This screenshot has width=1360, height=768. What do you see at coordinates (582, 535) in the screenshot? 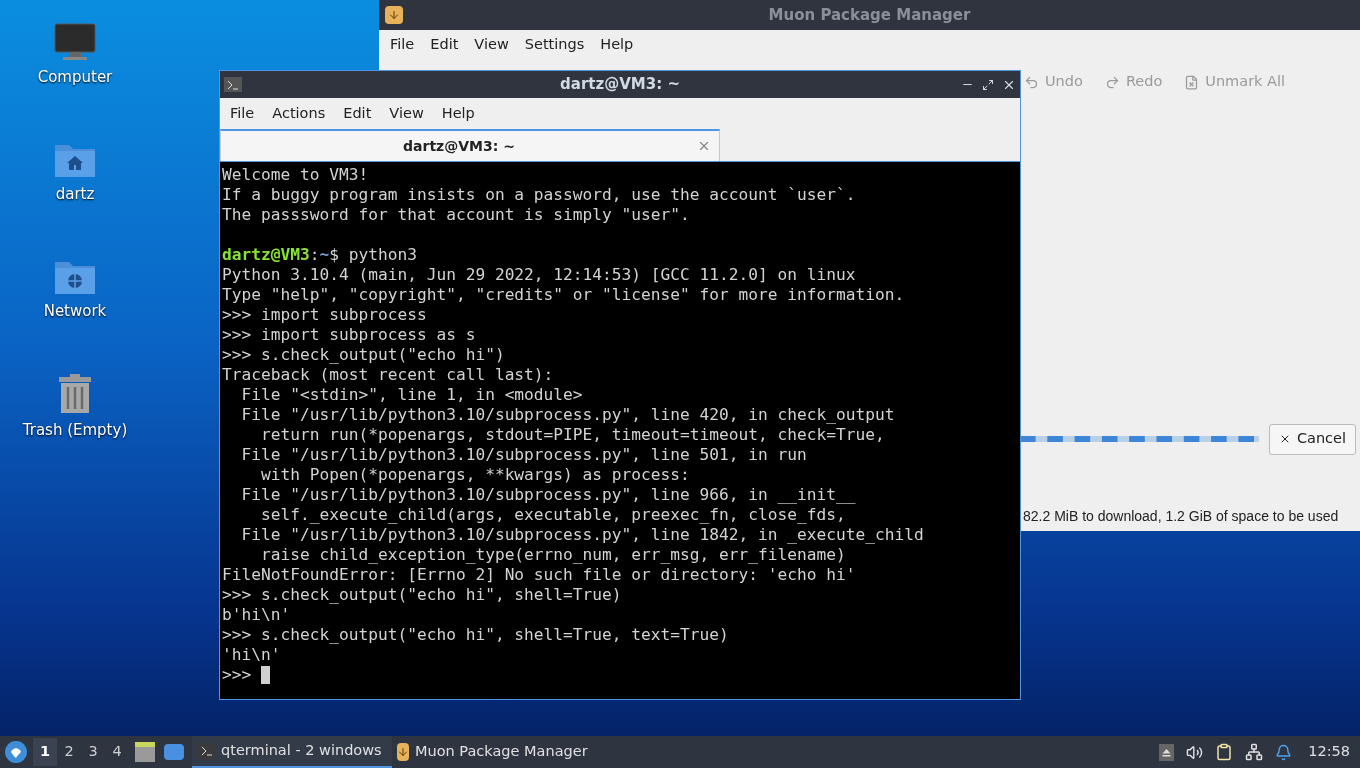
I see `terminal-line: File "/usr/lib/python3.10/subprocess.py", line 1842, in _execute_child` at bounding box center [582, 535].